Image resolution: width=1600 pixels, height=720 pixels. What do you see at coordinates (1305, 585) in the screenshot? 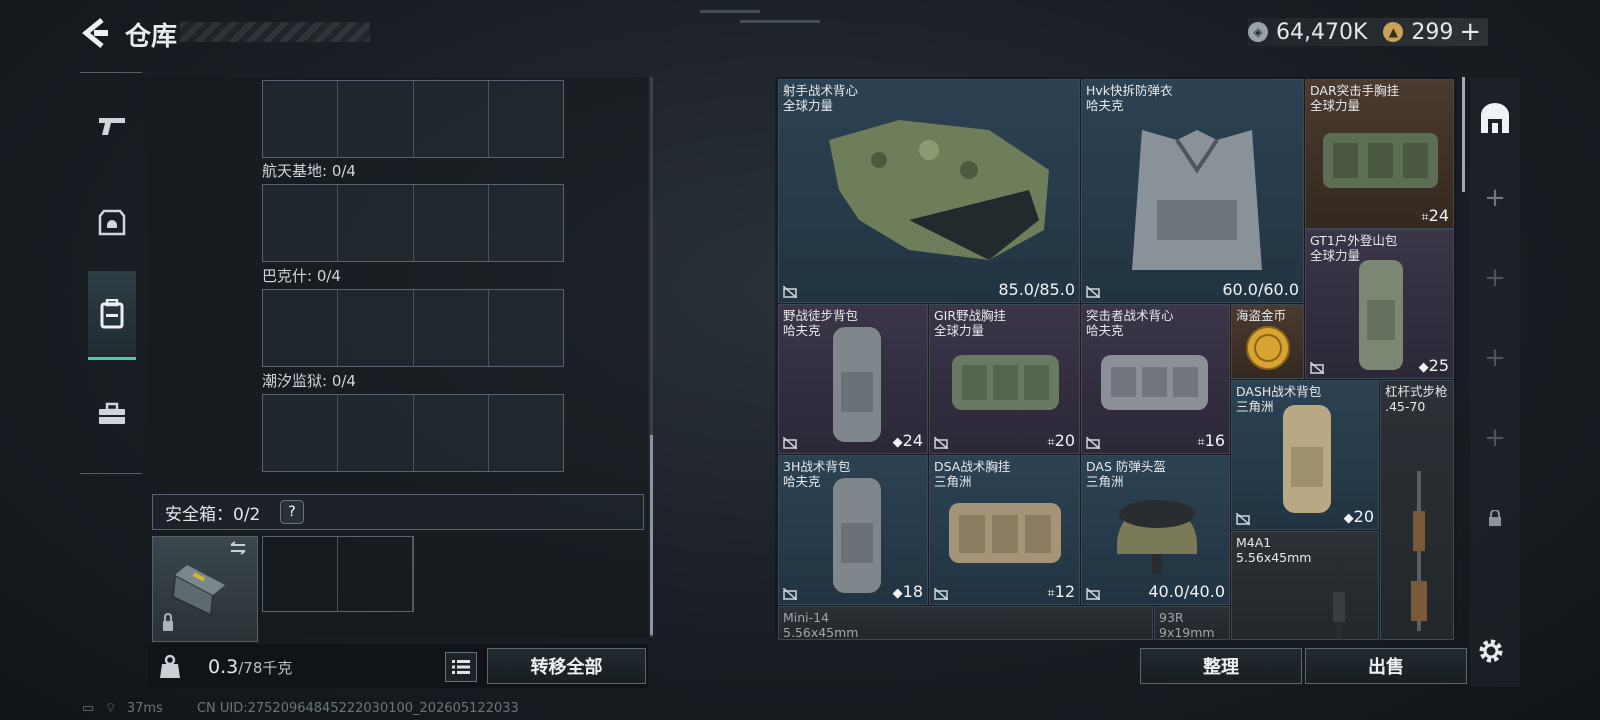
I see `item-cell: M4A1 5.56x45mm` at bounding box center [1305, 585].